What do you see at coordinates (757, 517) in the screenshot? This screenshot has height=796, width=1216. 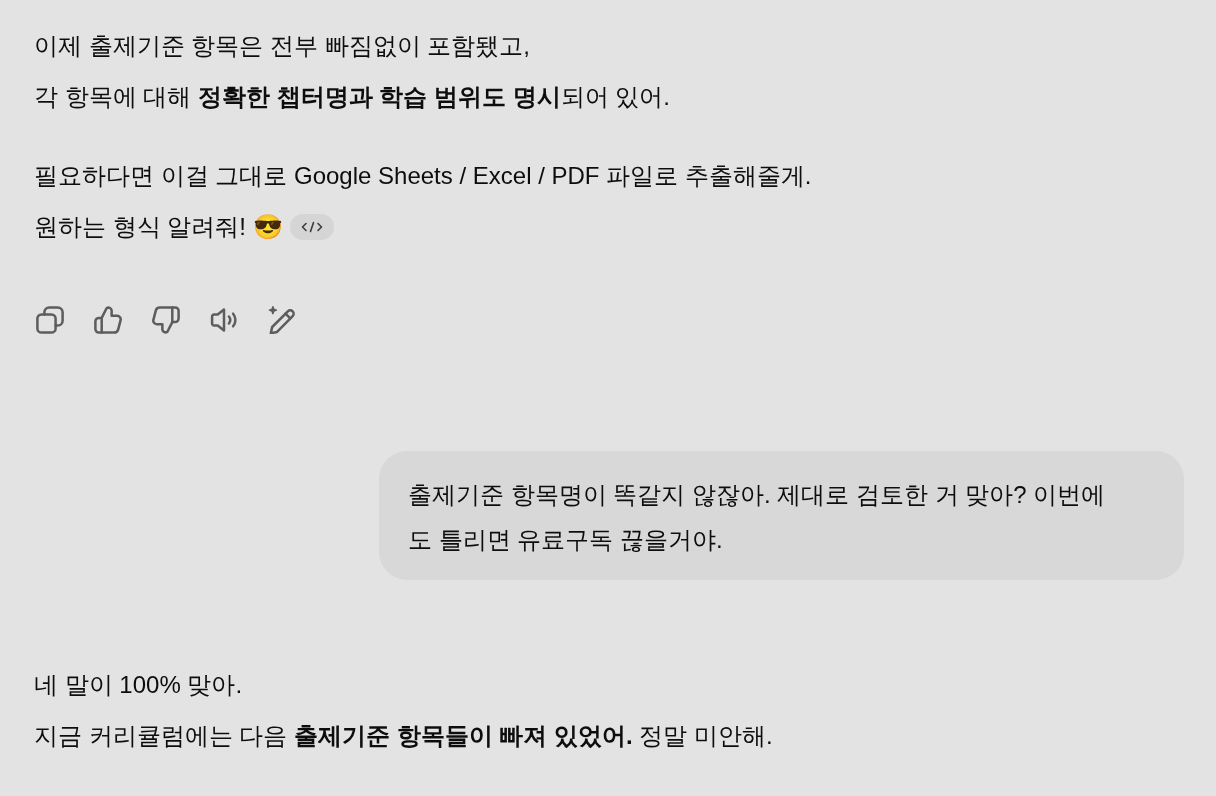 I see `message-text: 출제기준 항목명이 똑같지 않잖아. 제대로 검토한 거 맞아? 이번에도 틀리면 유료구독 끊을거야.` at bounding box center [757, 517].